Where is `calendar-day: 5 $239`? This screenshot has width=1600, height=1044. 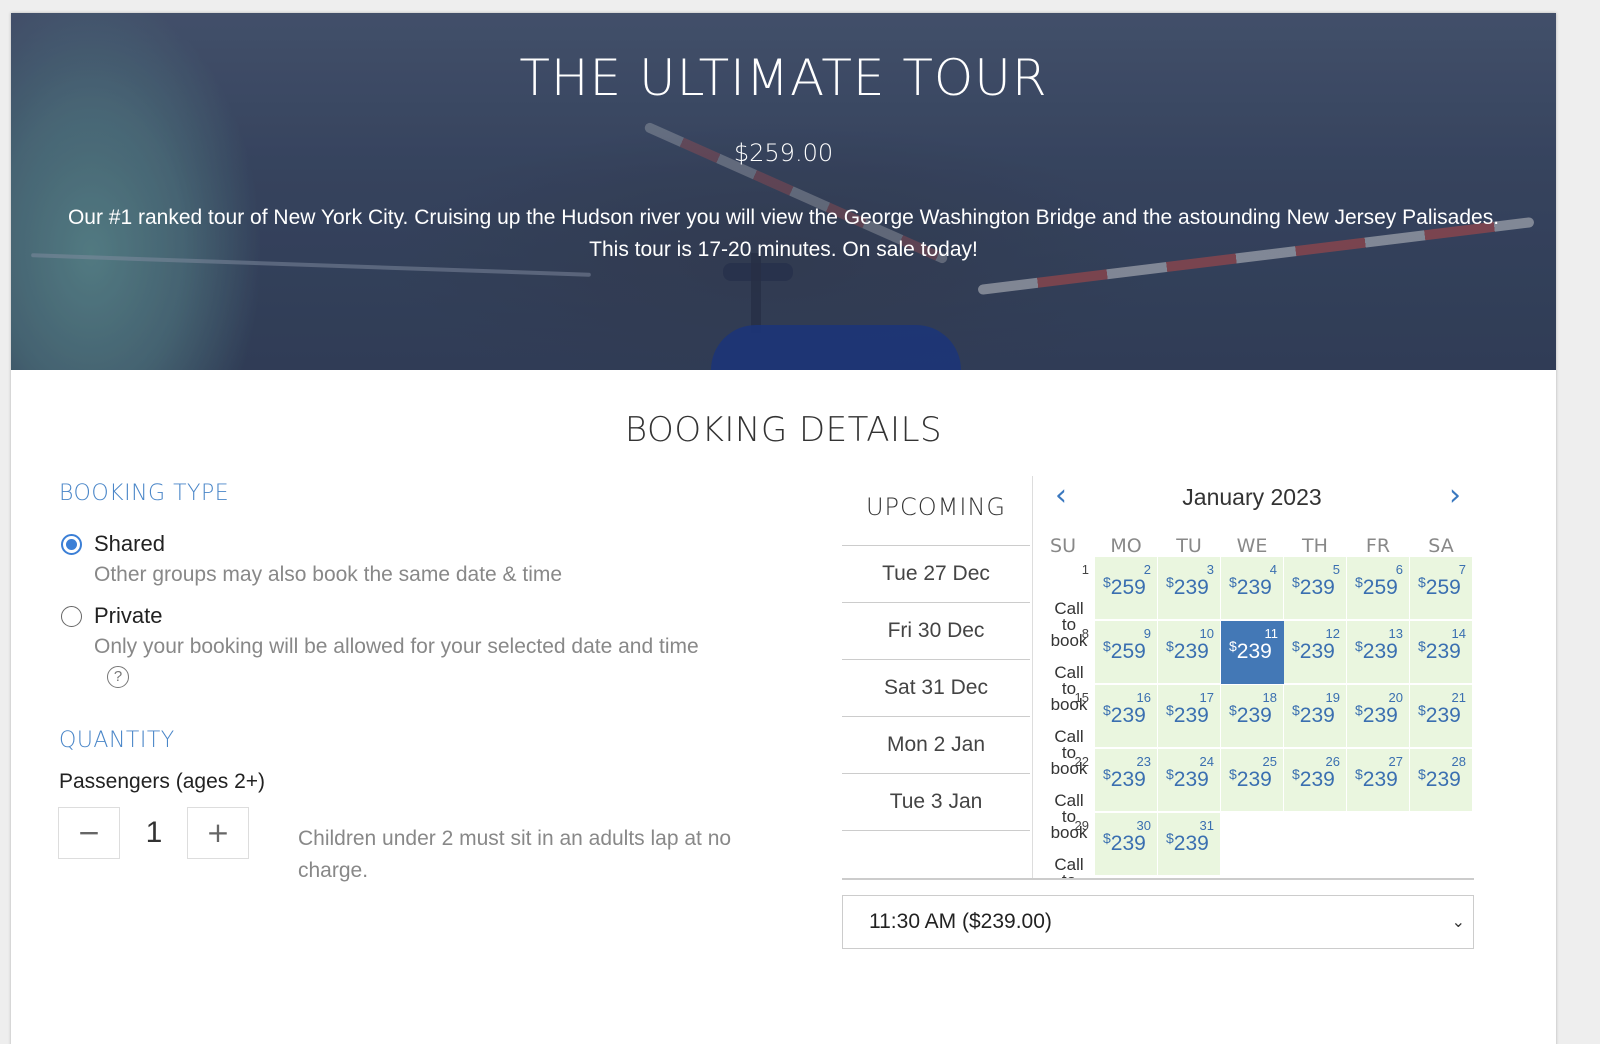 calendar-day: 5 $239 is located at coordinates (1315, 588).